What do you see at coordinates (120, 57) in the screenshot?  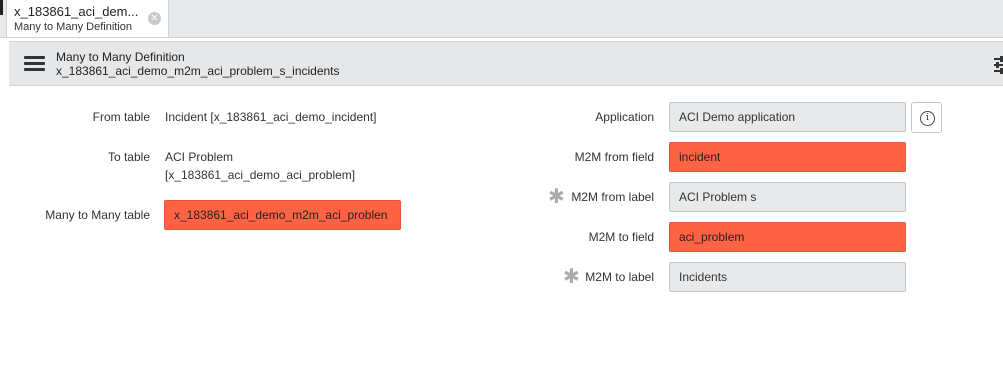 I see `form-title: Many to Many Definition` at bounding box center [120, 57].